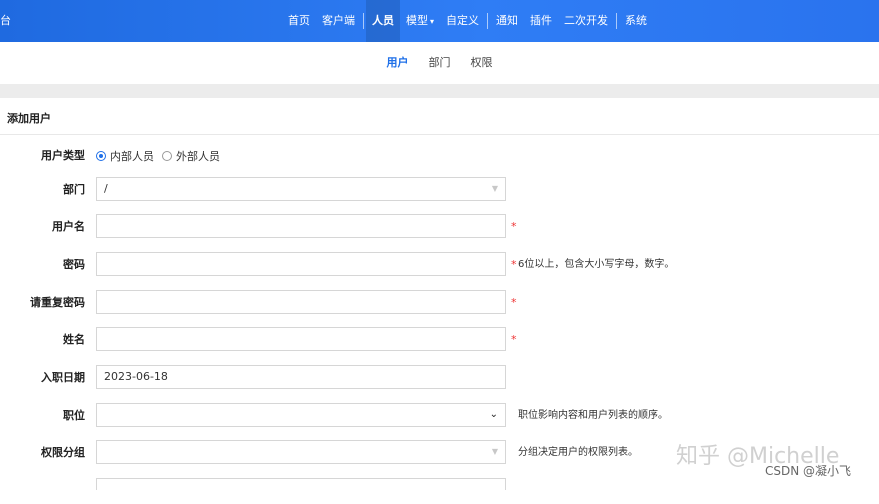 The image size is (879, 504). I want to click on hire-date-value: 2023-06-18, so click(136, 376).